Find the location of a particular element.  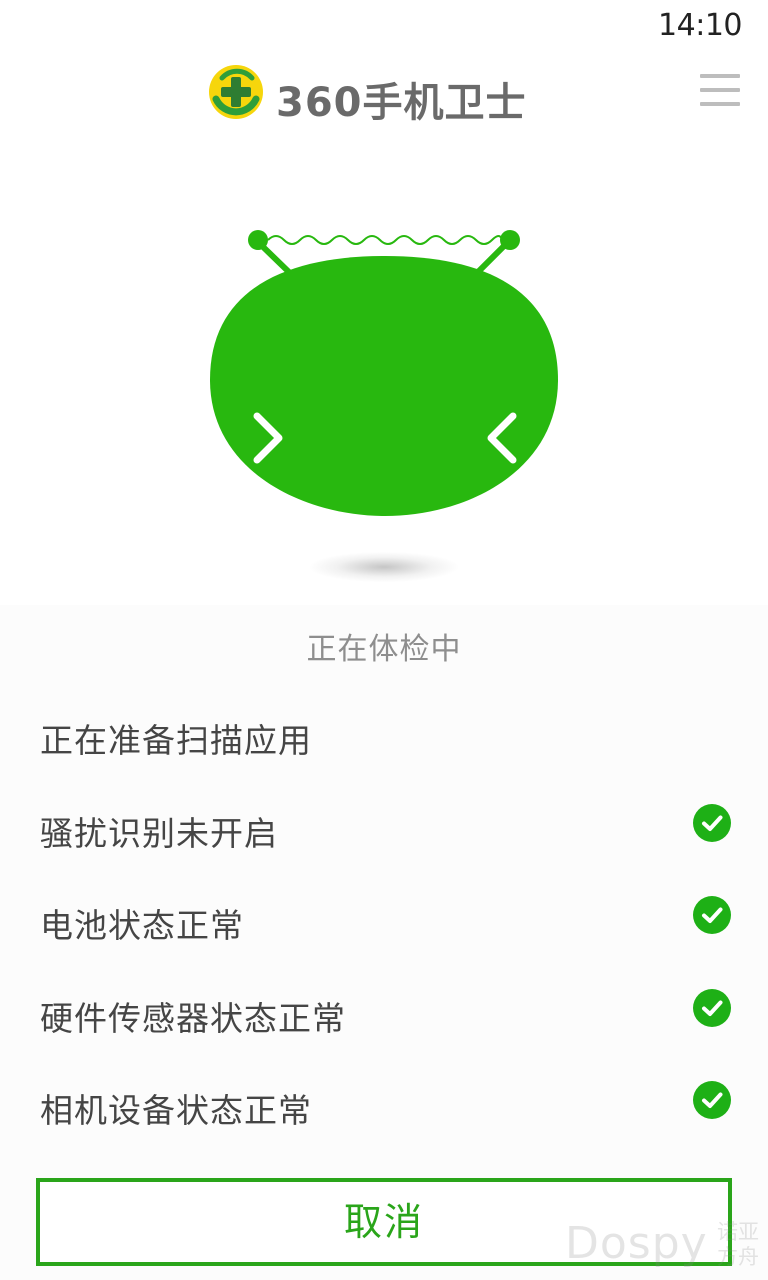

check-item-battery: 电池状态正常 is located at coordinates (384, 921).